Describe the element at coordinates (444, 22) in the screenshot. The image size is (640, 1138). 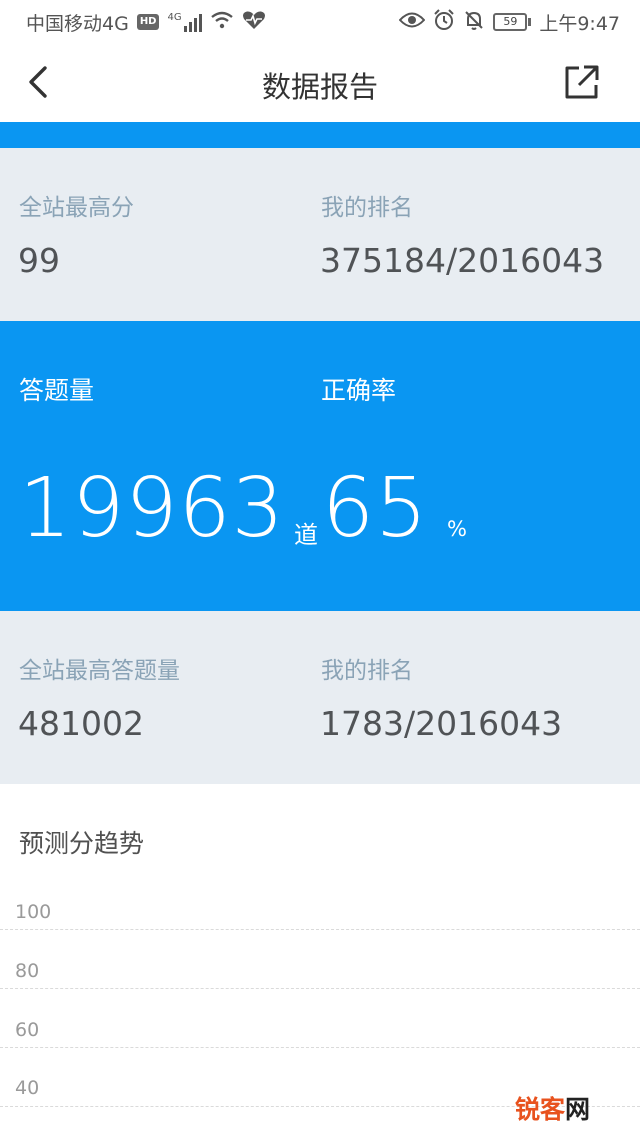
I see `alarm-icon` at that location.